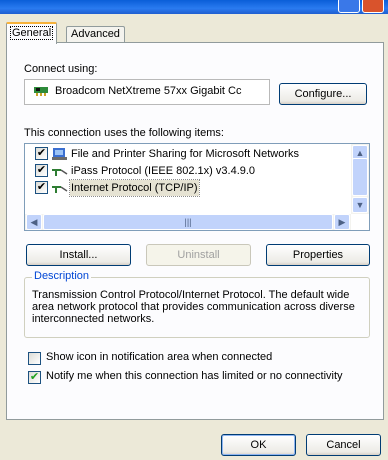 The height and width of the screenshot is (460, 388). Describe the element at coordinates (194, 7) in the screenshot. I see `window-titlebar` at that location.